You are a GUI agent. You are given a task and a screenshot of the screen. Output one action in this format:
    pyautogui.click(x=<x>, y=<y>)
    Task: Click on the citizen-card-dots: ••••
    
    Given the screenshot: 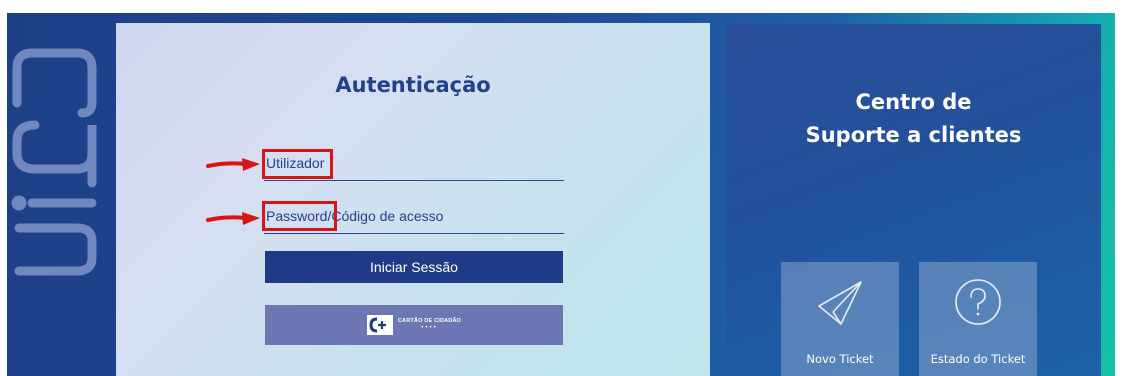 What is the action you would take?
    pyautogui.click(x=429, y=327)
    